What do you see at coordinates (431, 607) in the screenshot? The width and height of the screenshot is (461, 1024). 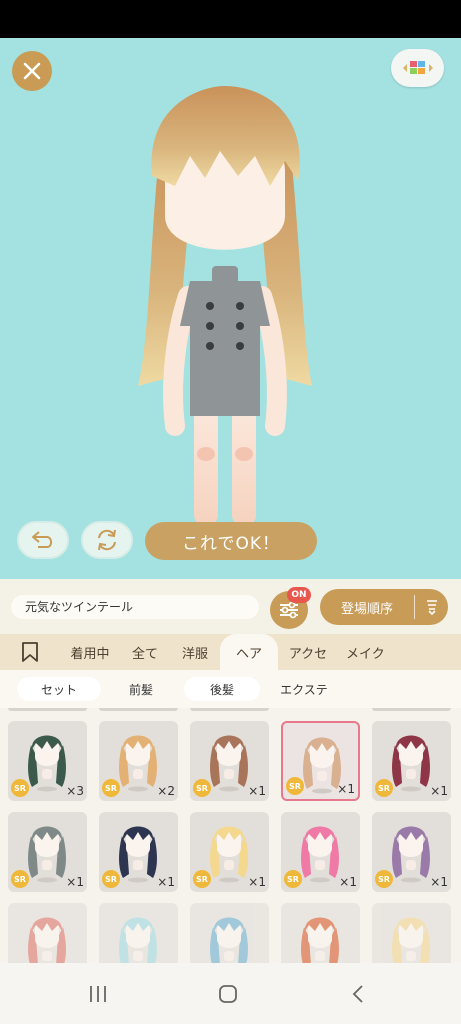 I see `sort-order-icon` at bounding box center [431, 607].